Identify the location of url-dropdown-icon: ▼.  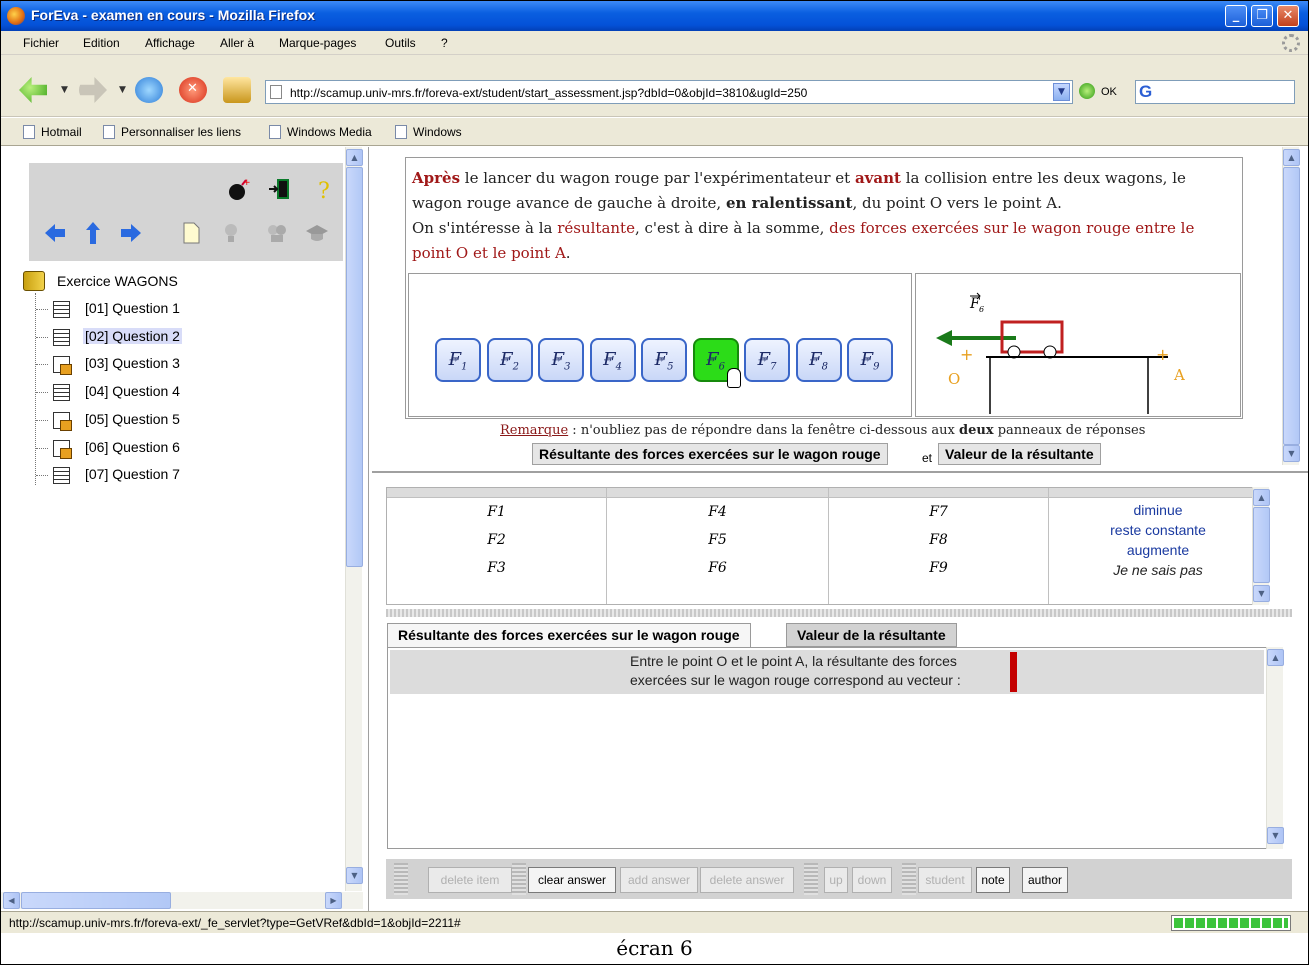
(1061, 92).